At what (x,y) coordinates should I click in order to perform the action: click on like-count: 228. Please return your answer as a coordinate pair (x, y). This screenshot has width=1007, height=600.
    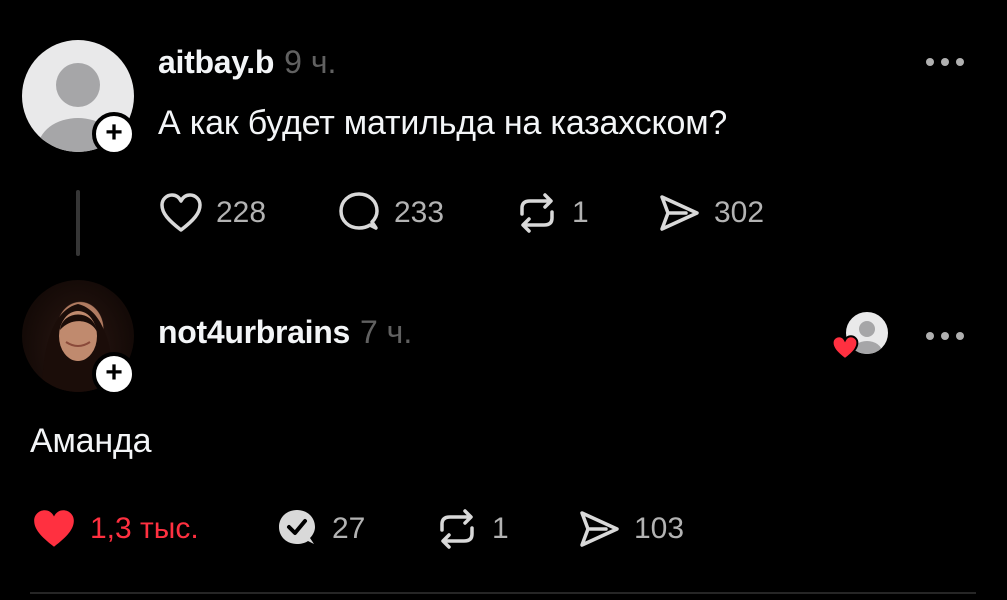
    Looking at the image, I should click on (241, 212).